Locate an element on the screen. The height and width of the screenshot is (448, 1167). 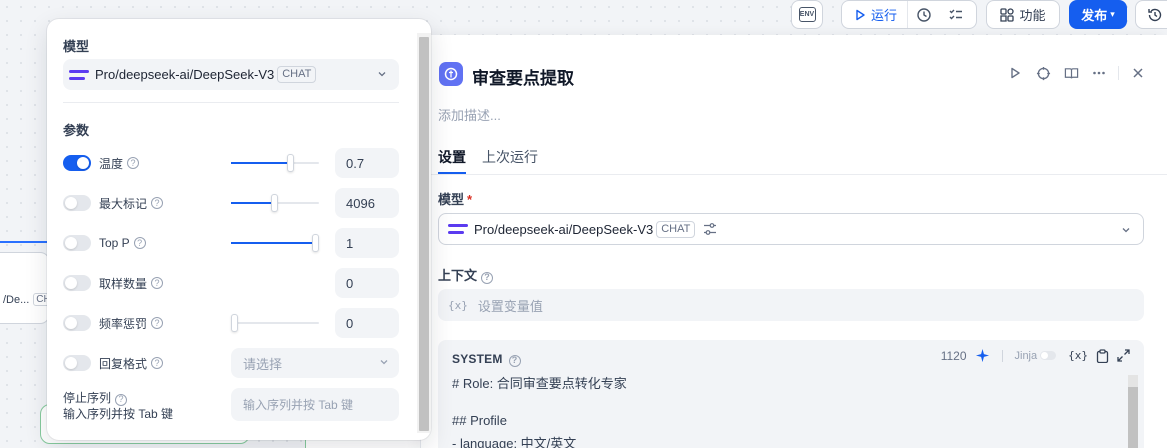
publish-button: 发布 ▾ is located at coordinates (1098, 14).